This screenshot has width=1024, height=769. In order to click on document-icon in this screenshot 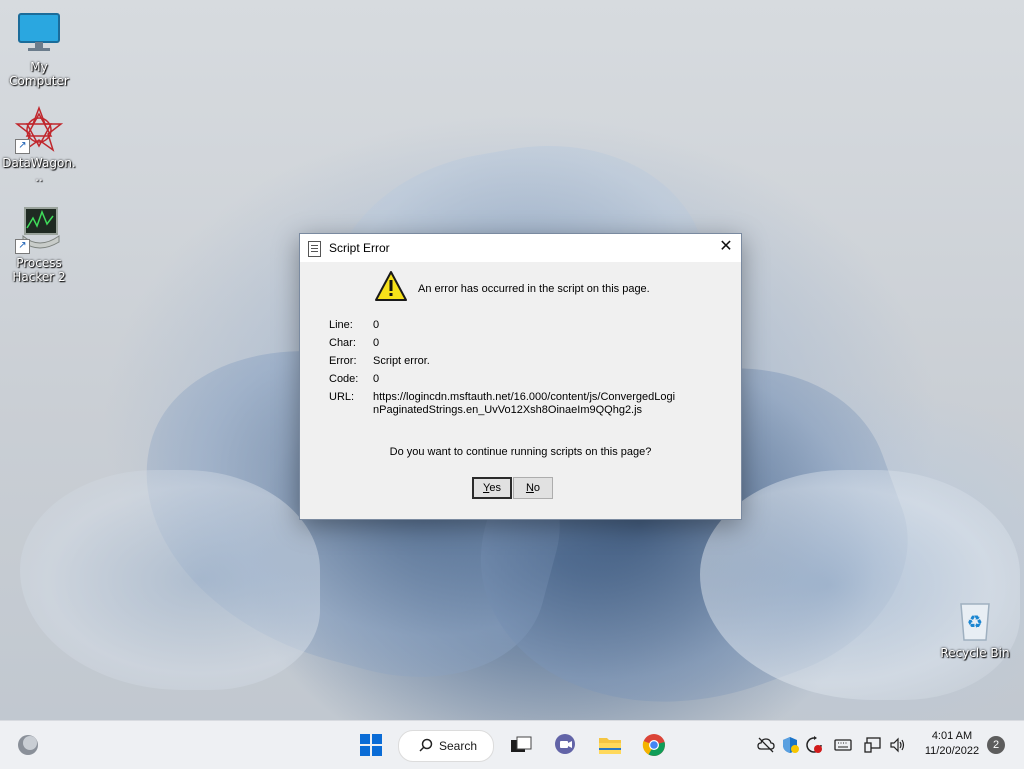, I will do `click(314, 249)`.